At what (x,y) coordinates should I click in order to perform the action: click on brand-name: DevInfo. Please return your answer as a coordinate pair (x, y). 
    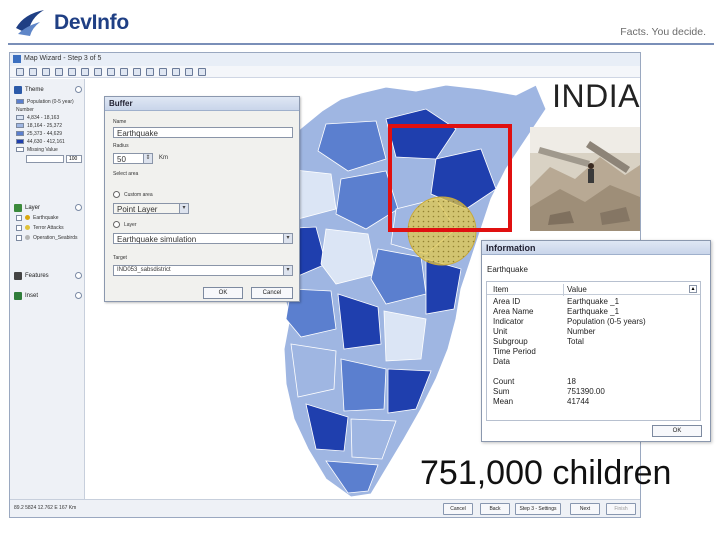
    Looking at the image, I should click on (91, 22).